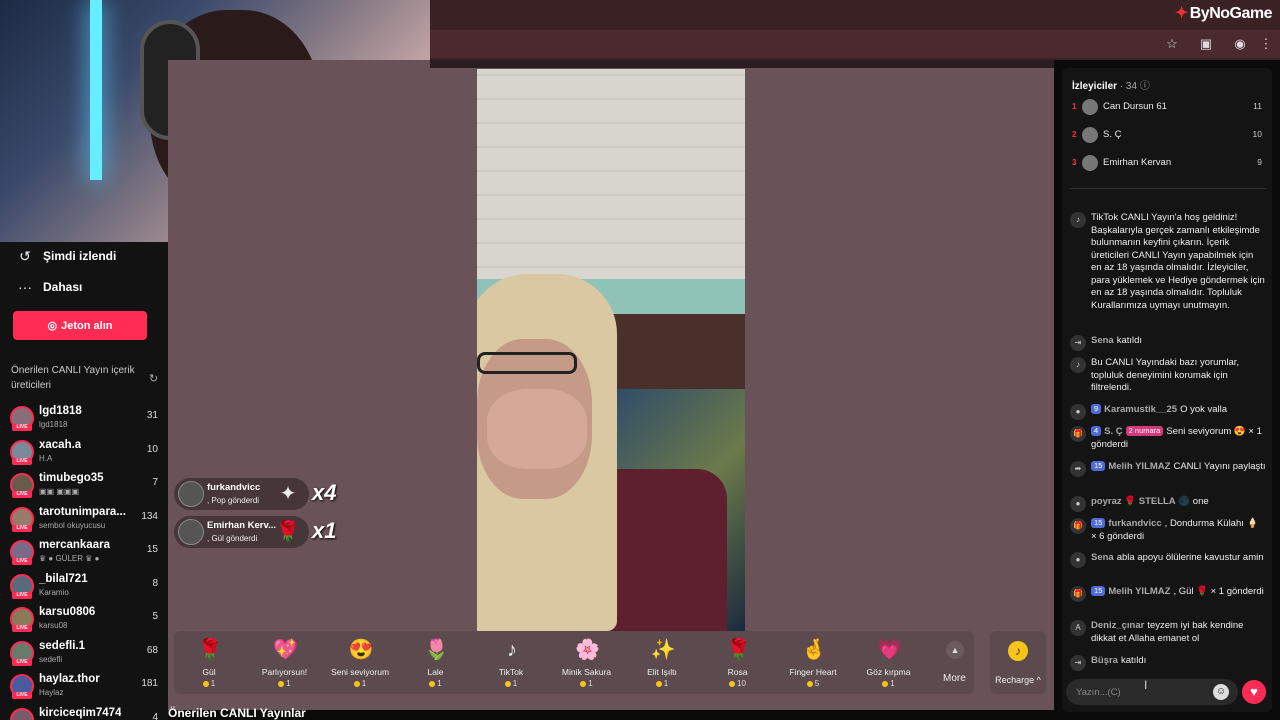  I want to click on chat-username: Deniz_çınar, so click(1117, 625).